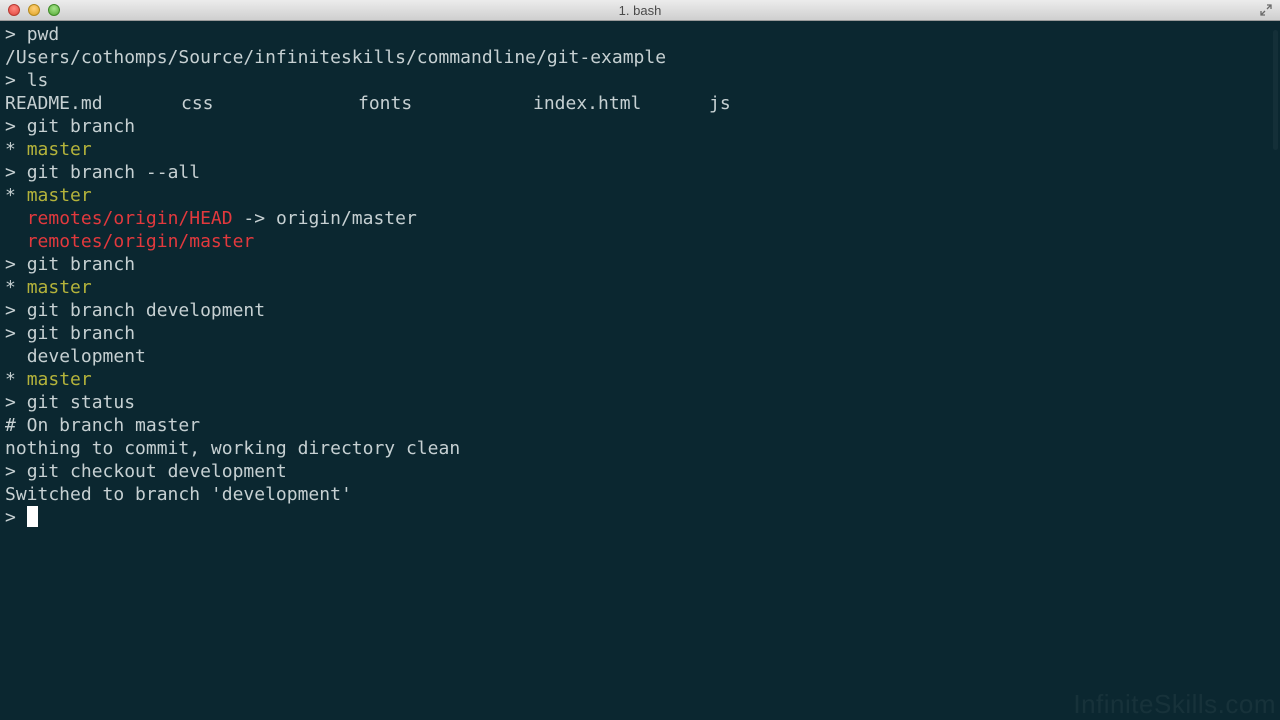  I want to click on ls-output: README.md css fonts index.html js, so click(637, 103).